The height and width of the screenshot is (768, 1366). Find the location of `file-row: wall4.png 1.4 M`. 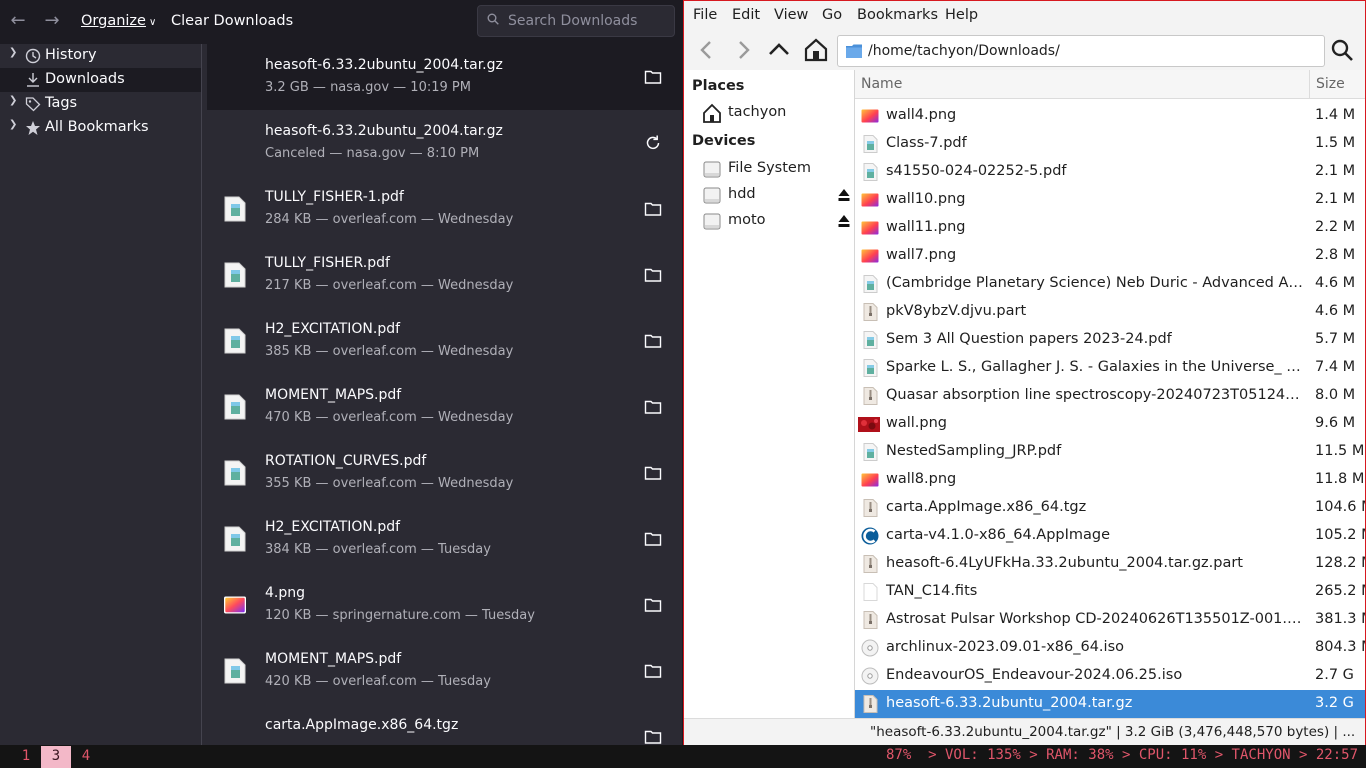

file-row: wall4.png 1.4 M is located at coordinates (1110, 116).